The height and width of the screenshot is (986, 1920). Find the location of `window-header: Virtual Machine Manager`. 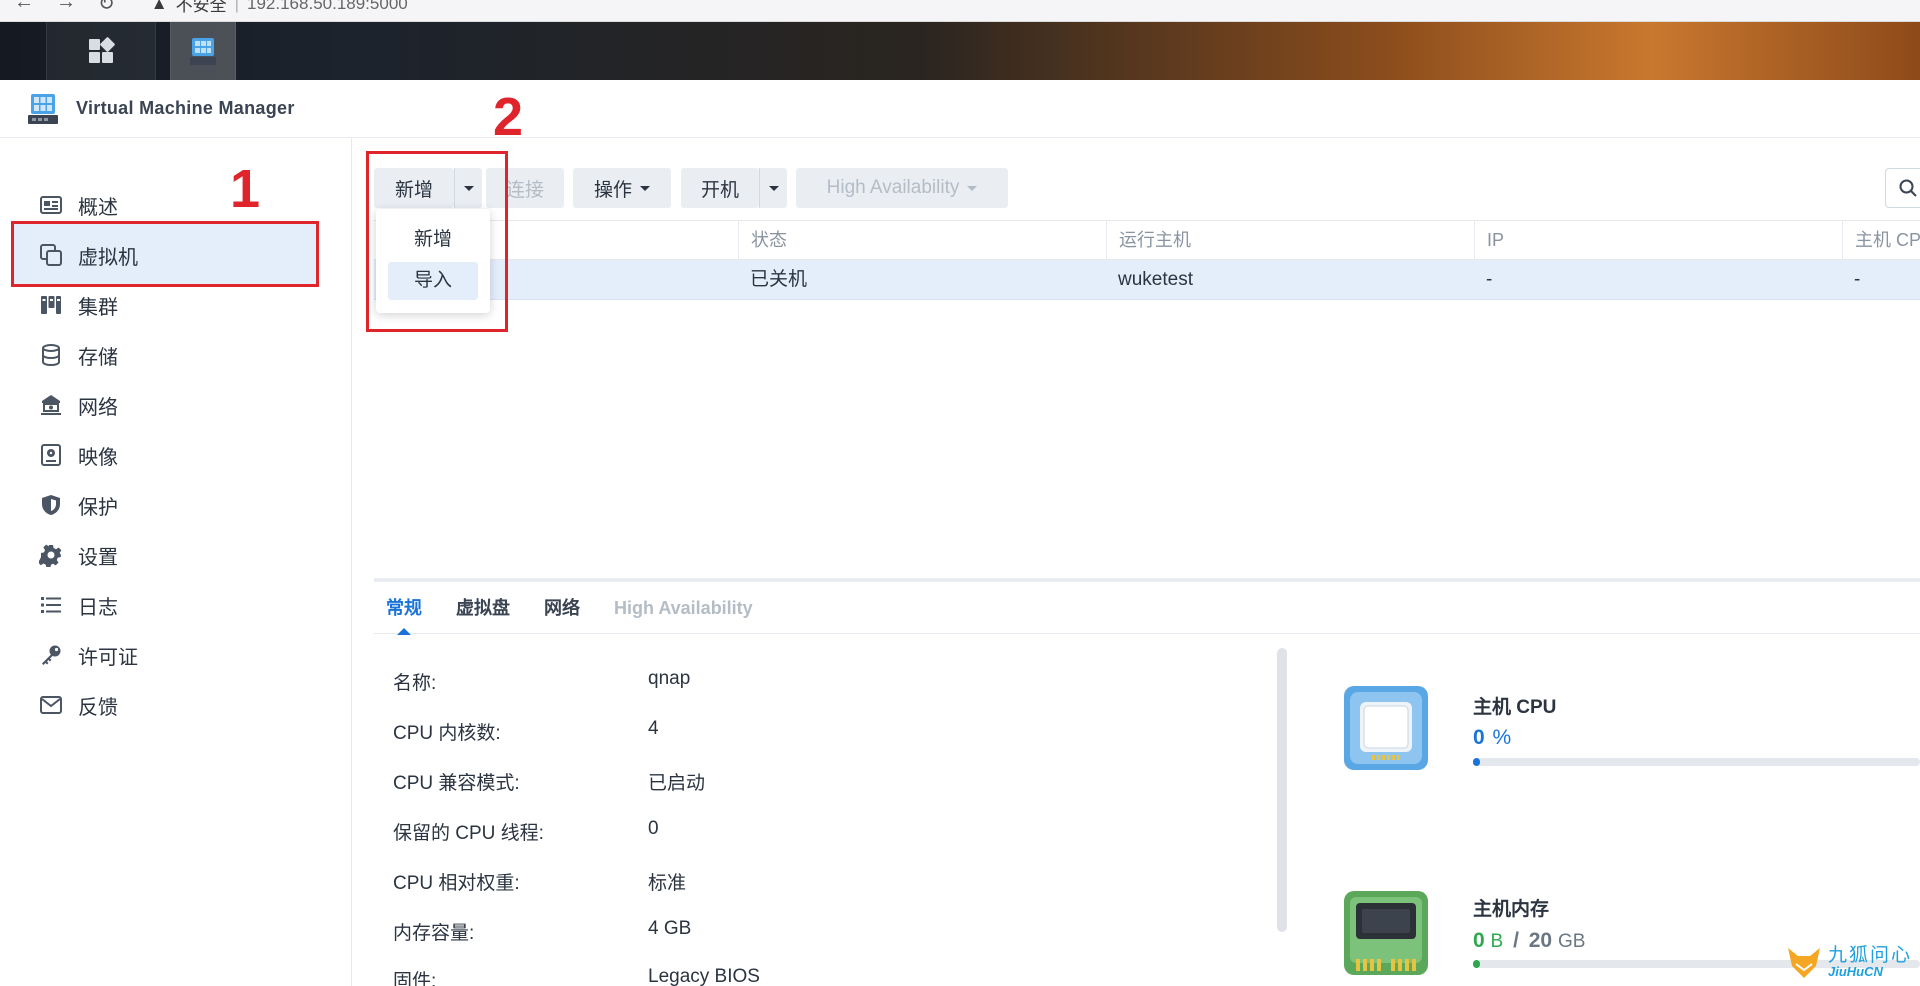

window-header: Virtual Machine Manager is located at coordinates (960, 109).